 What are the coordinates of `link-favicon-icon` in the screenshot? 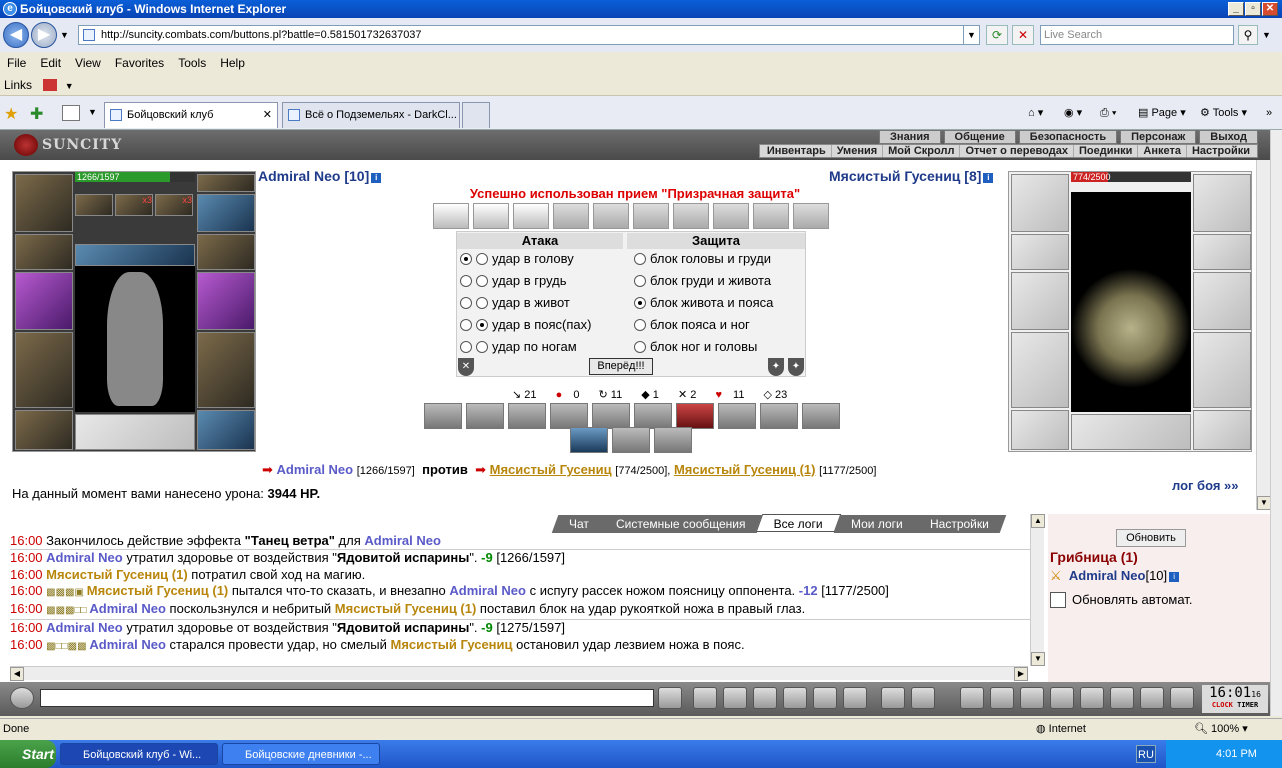 It's located at (50, 85).